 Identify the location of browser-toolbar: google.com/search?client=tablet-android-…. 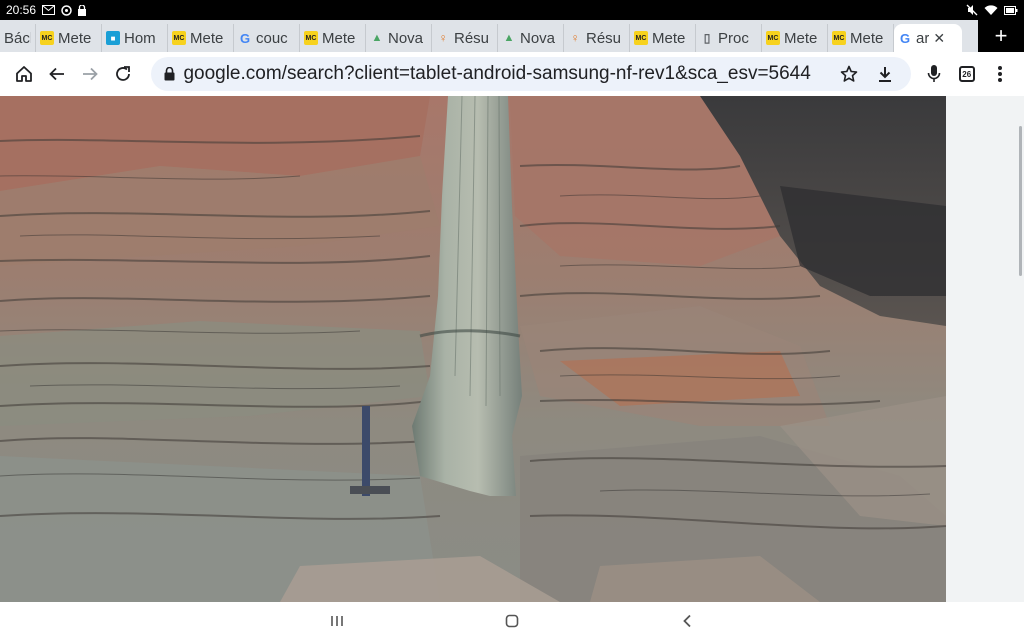
(512, 74).